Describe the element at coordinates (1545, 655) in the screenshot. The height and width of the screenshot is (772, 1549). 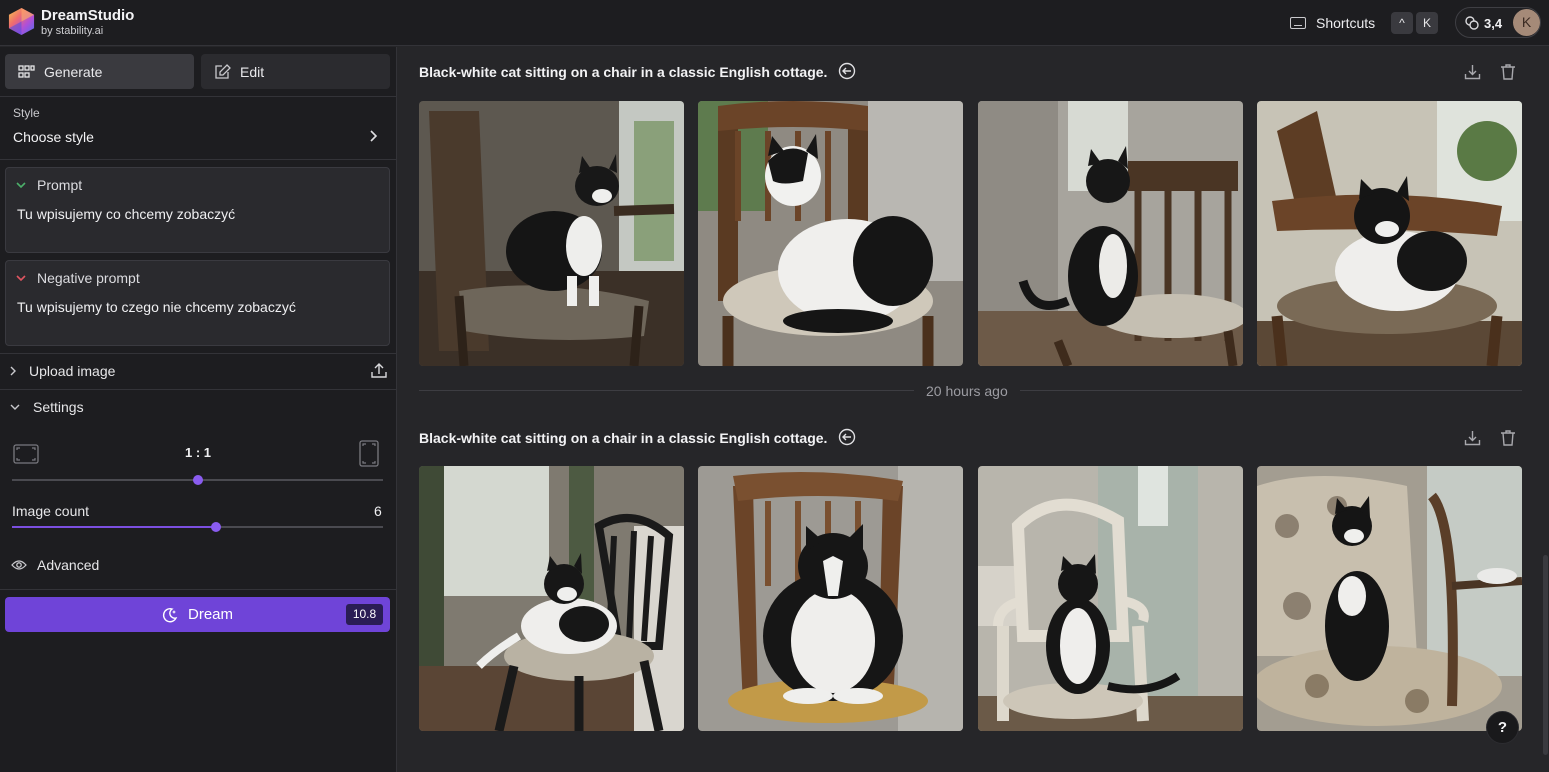
I see `scrollbar` at that location.